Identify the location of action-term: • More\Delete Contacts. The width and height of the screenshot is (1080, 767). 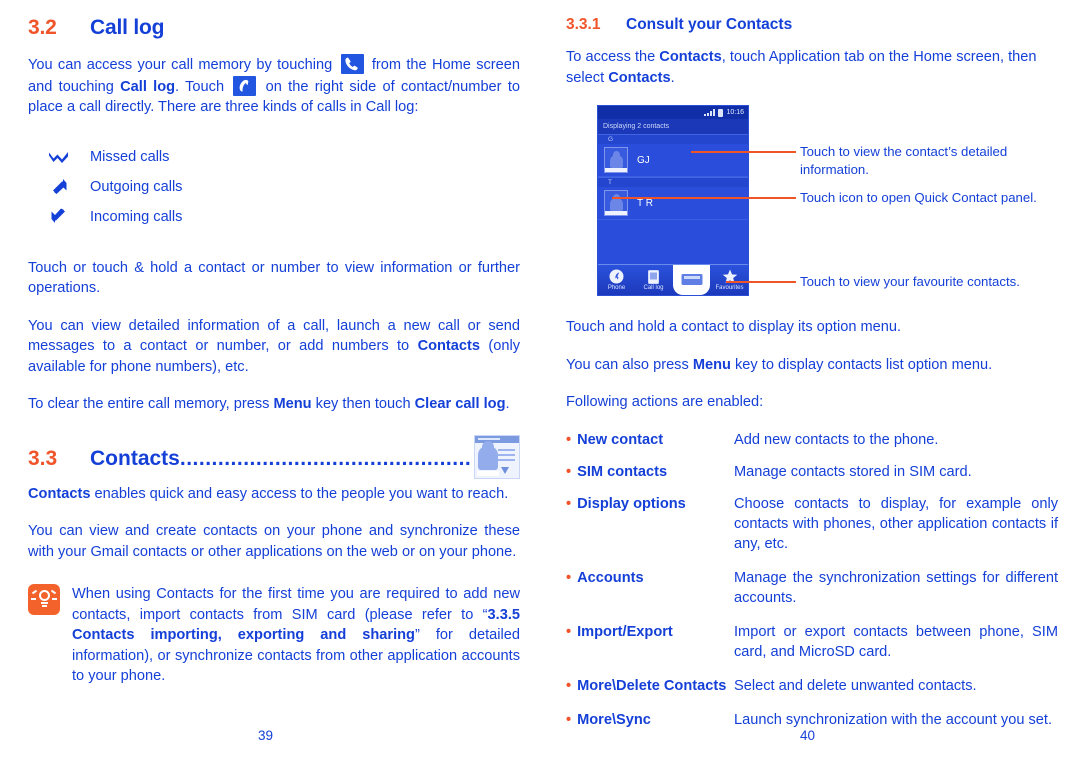
(650, 686).